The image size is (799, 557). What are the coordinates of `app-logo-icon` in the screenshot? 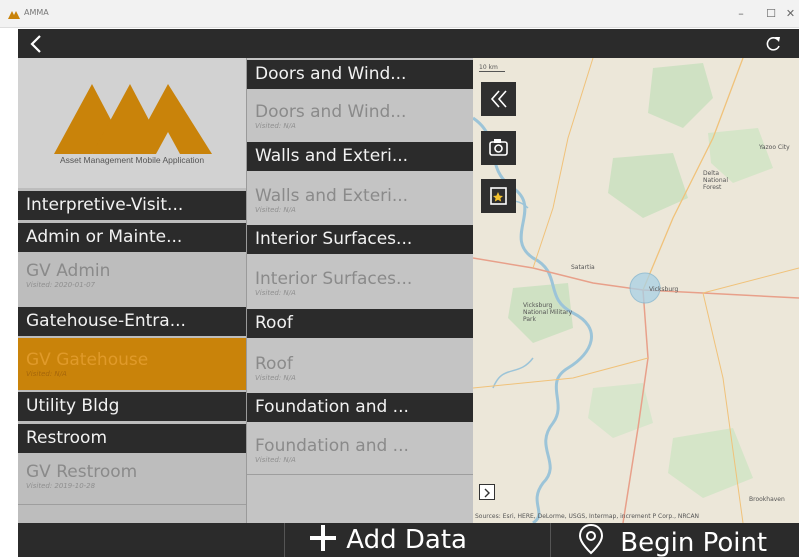 It's located at (14, 15).